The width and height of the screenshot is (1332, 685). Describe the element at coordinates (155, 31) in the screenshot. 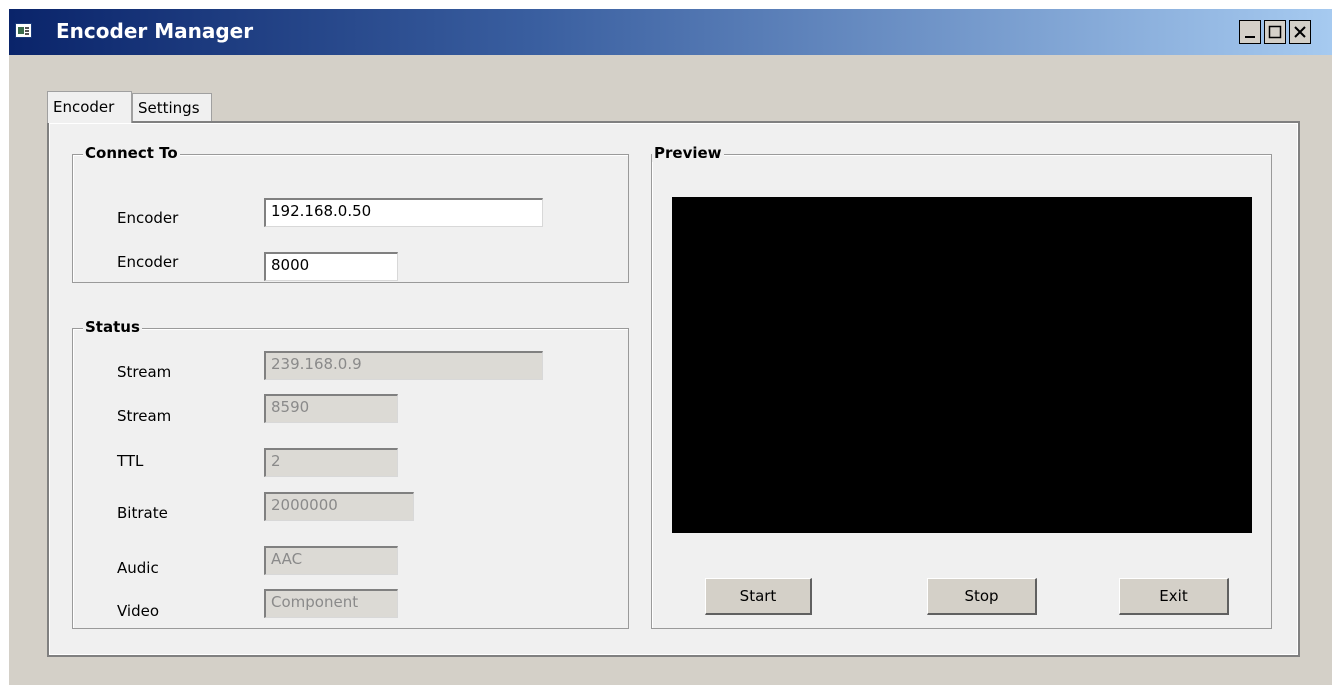

I see `window-title: Encoder Manager` at that location.